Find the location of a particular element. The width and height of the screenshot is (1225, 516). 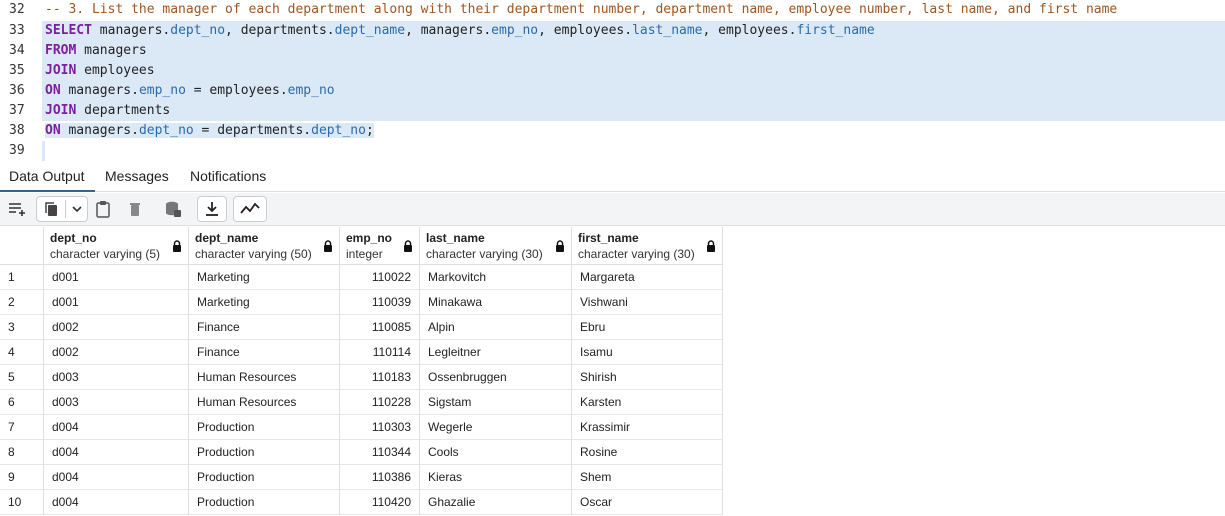

tab-messages: Messages is located at coordinates (137, 177).